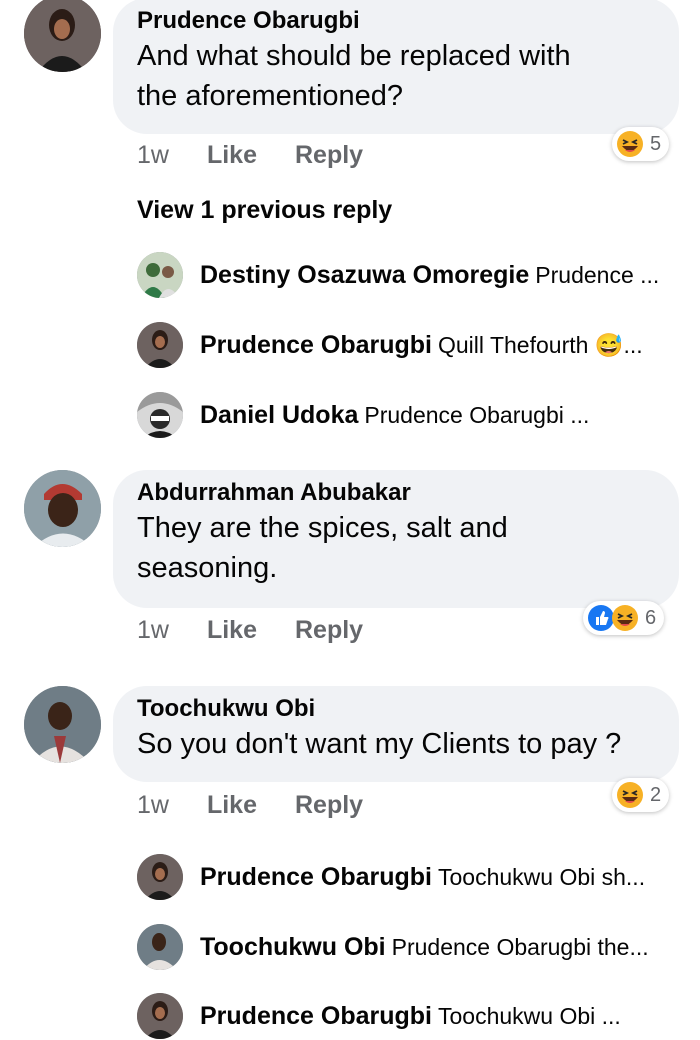 This screenshot has width=700, height=1040. I want to click on reaction-count: 5, so click(656, 143).